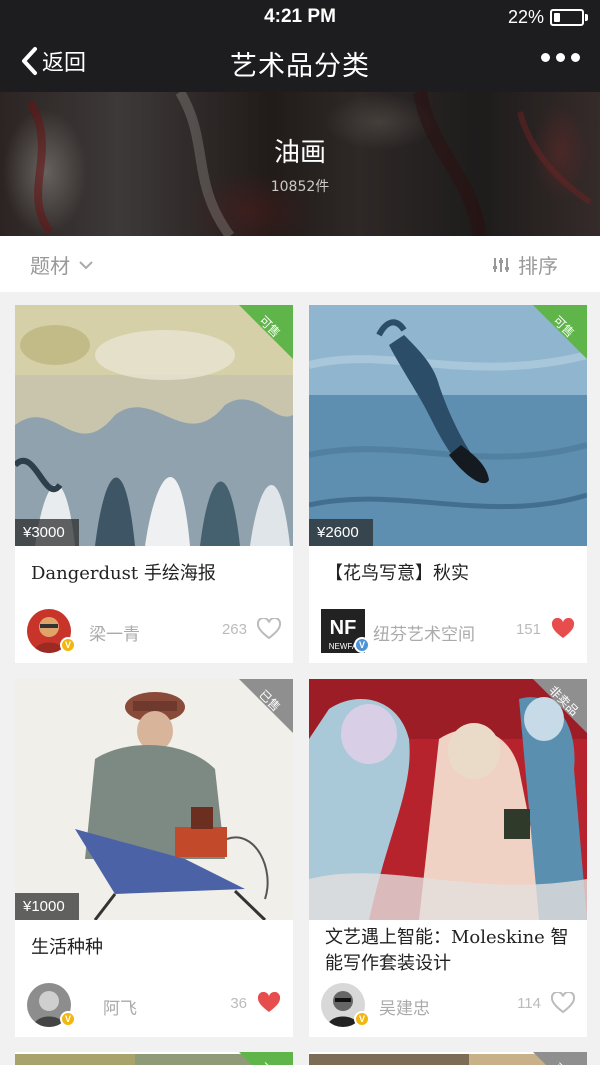 This screenshot has height=1065, width=600. I want to click on subject-filter-label: 题材, so click(50, 266).